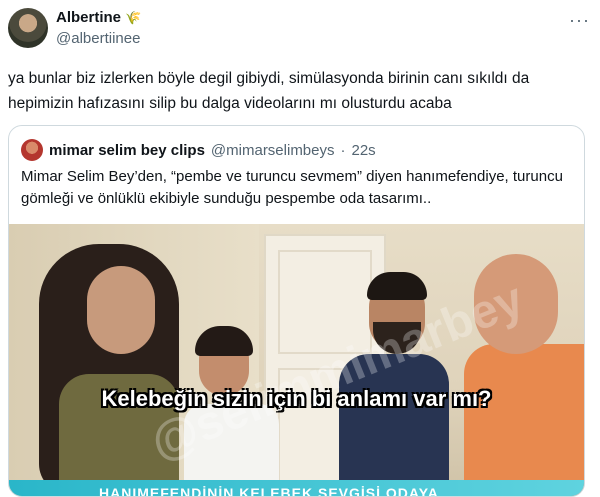 This screenshot has height=497, width=600. What do you see at coordinates (32, 150) in the screenshot?
I see `quoted-author-avatar` at bounding box center [32, 150].